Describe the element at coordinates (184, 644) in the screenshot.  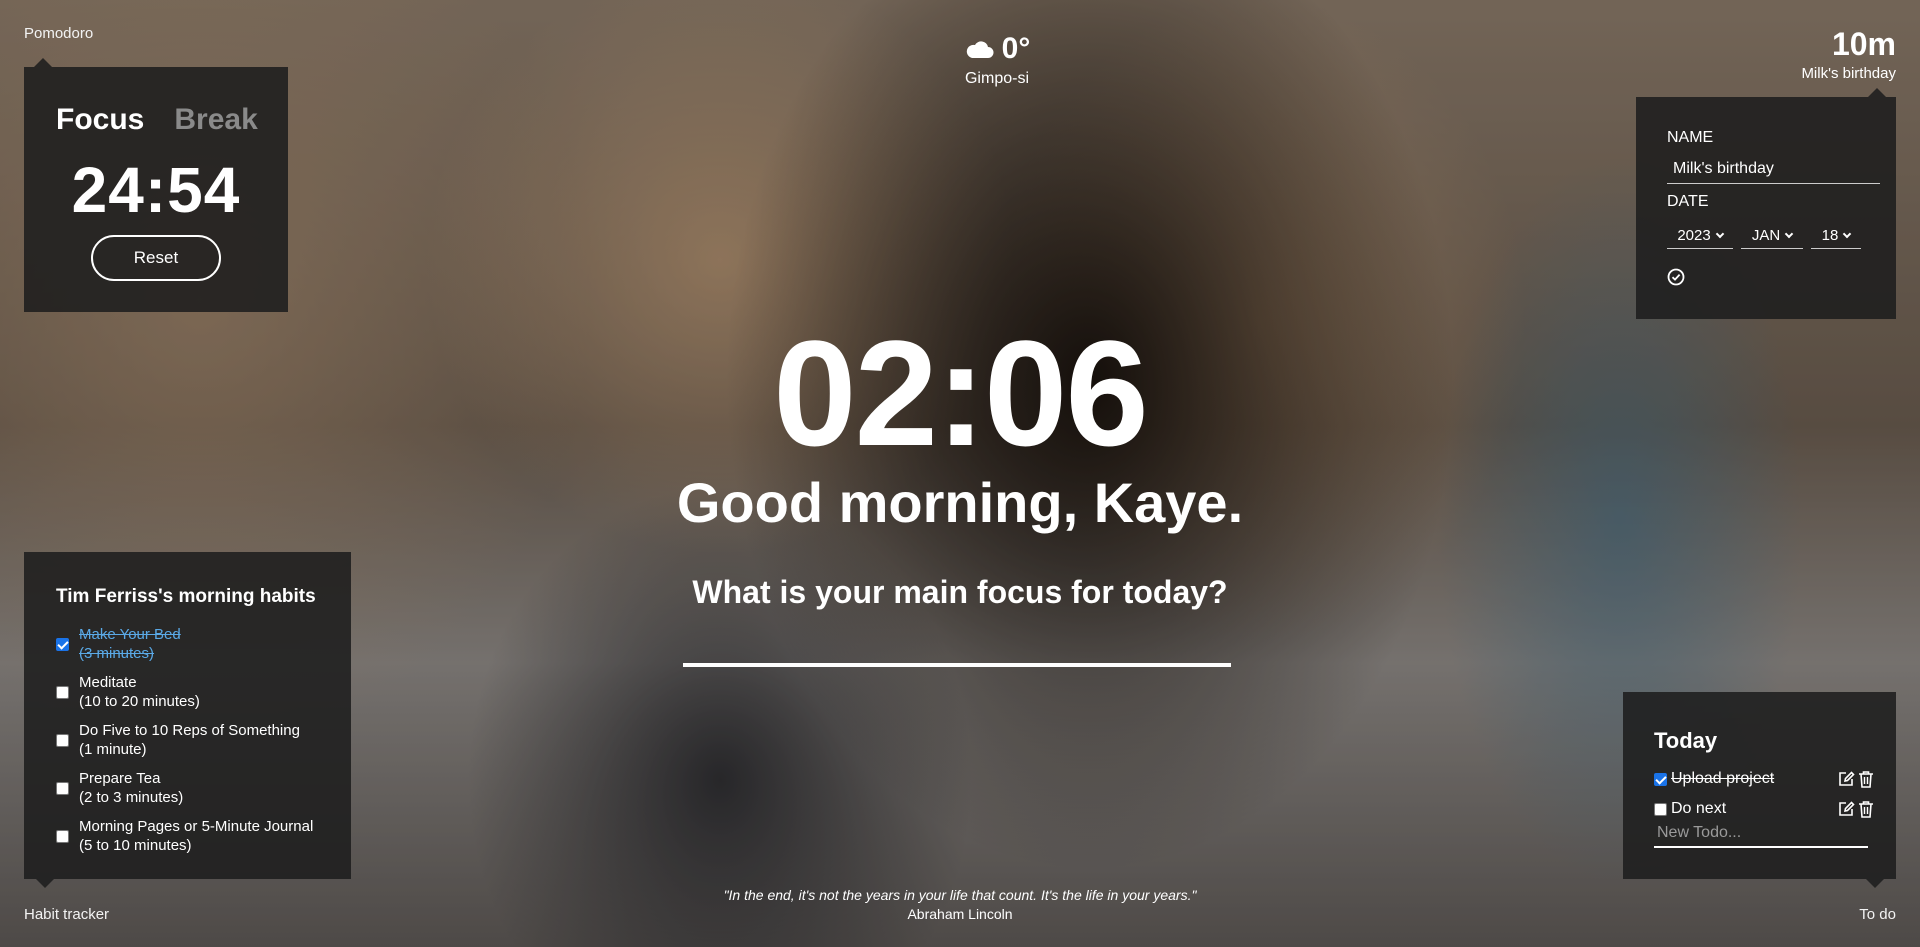
I see `habit-item: Make Your Bed (3 minutes)` at that location.